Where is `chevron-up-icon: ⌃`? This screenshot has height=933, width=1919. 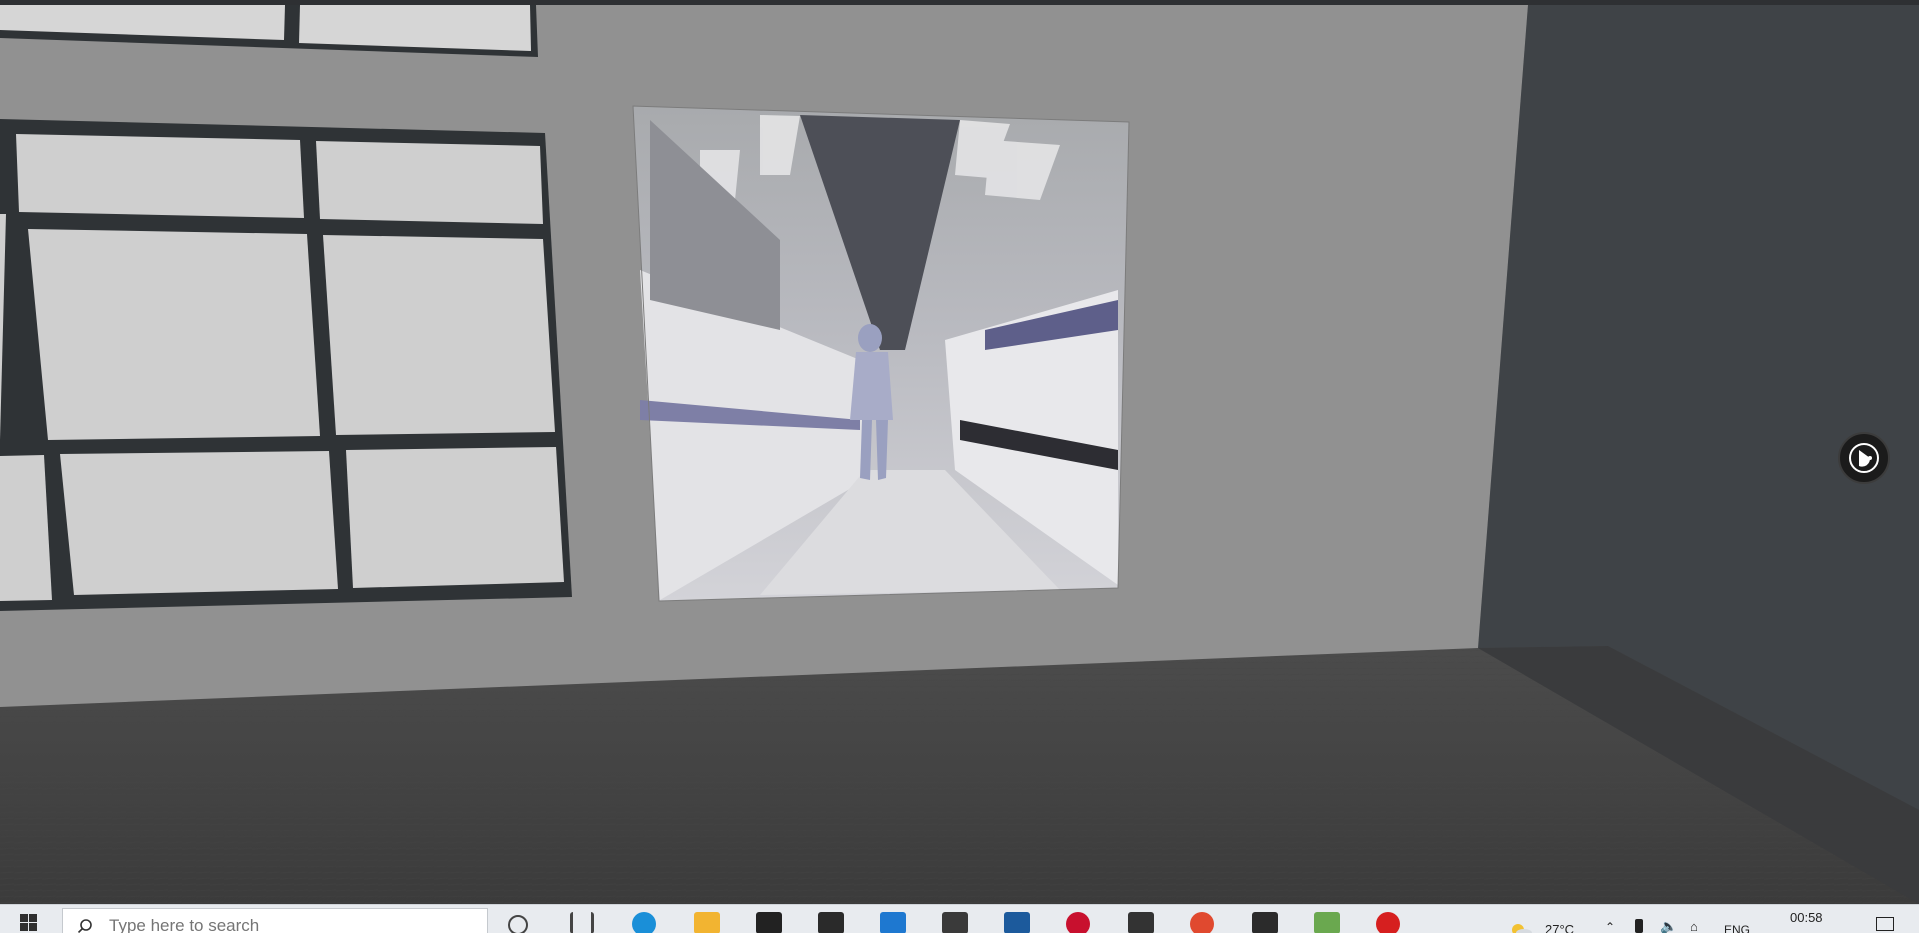 chevron-up-icon: ⌃ is located at coordinates (1610, 926).